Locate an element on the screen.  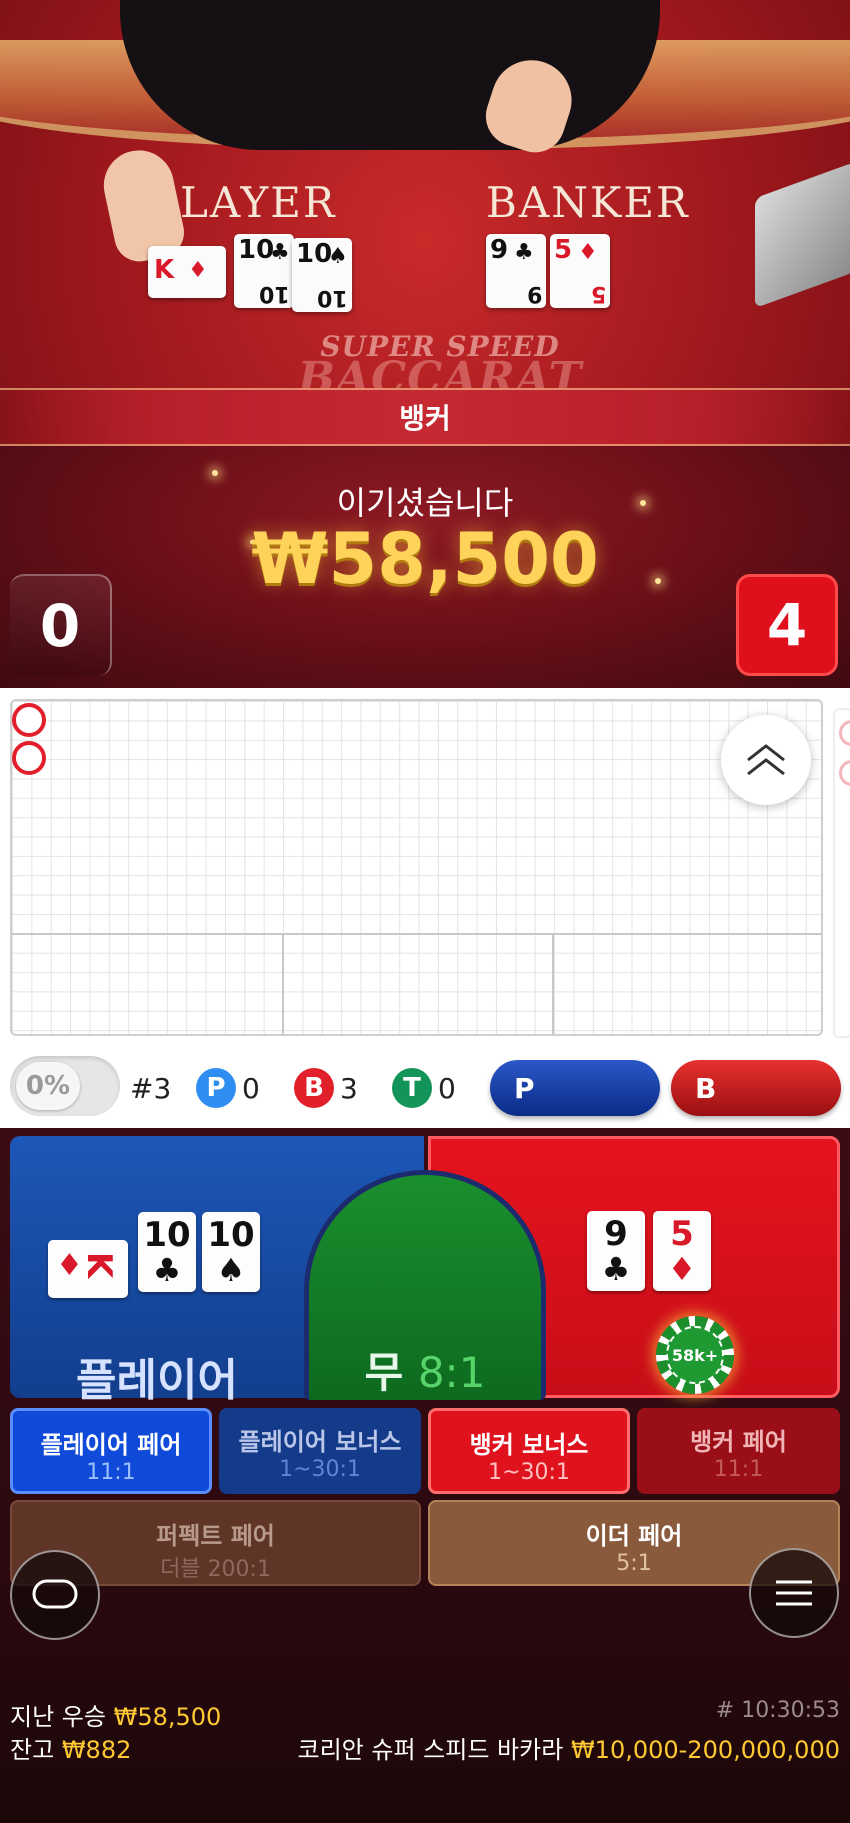
table-card: K ♦ is located at coordinates (187, 272).